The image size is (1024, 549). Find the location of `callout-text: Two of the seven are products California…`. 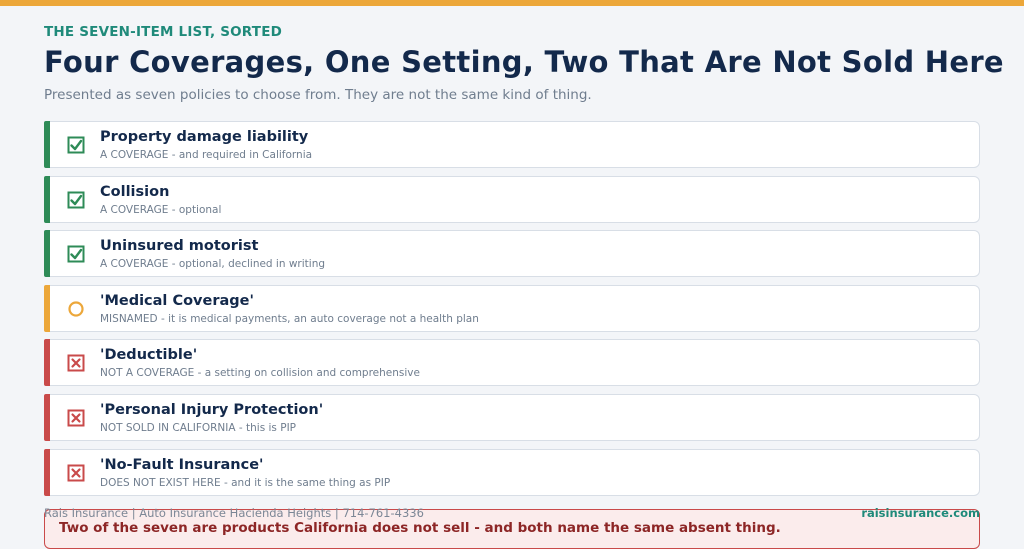

callout-text: Two of the seven are products California… is located at coordinates (420, 528).